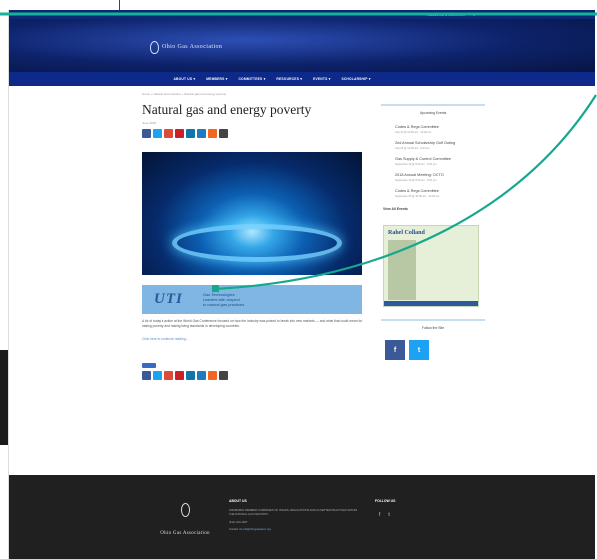 This screenshot has width=597, height=559. What do you see at coordinates (302, 14) in the screenshot?
I see `utility-bar: WELCOME & REGISTER 0` at bounding box center [302, 14].